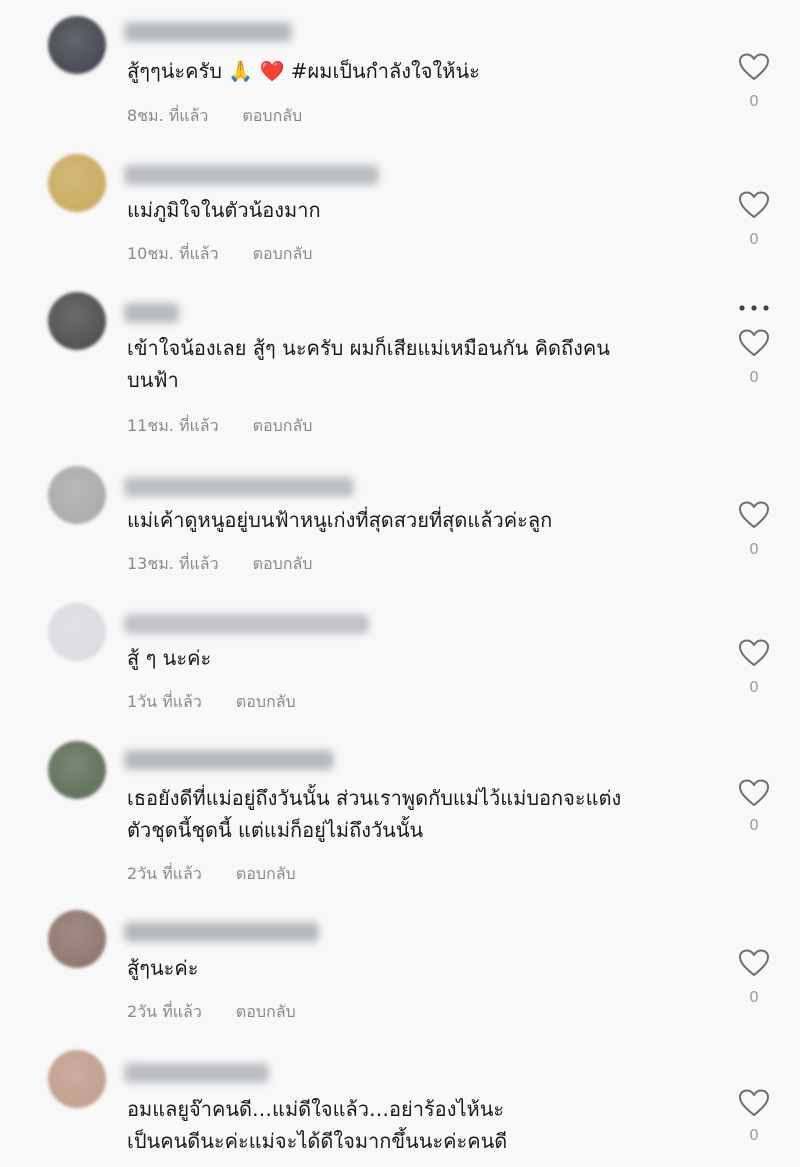  I want to click on comment-timestamp: 11ชม. ที่แล้ว, so click(173, 425).